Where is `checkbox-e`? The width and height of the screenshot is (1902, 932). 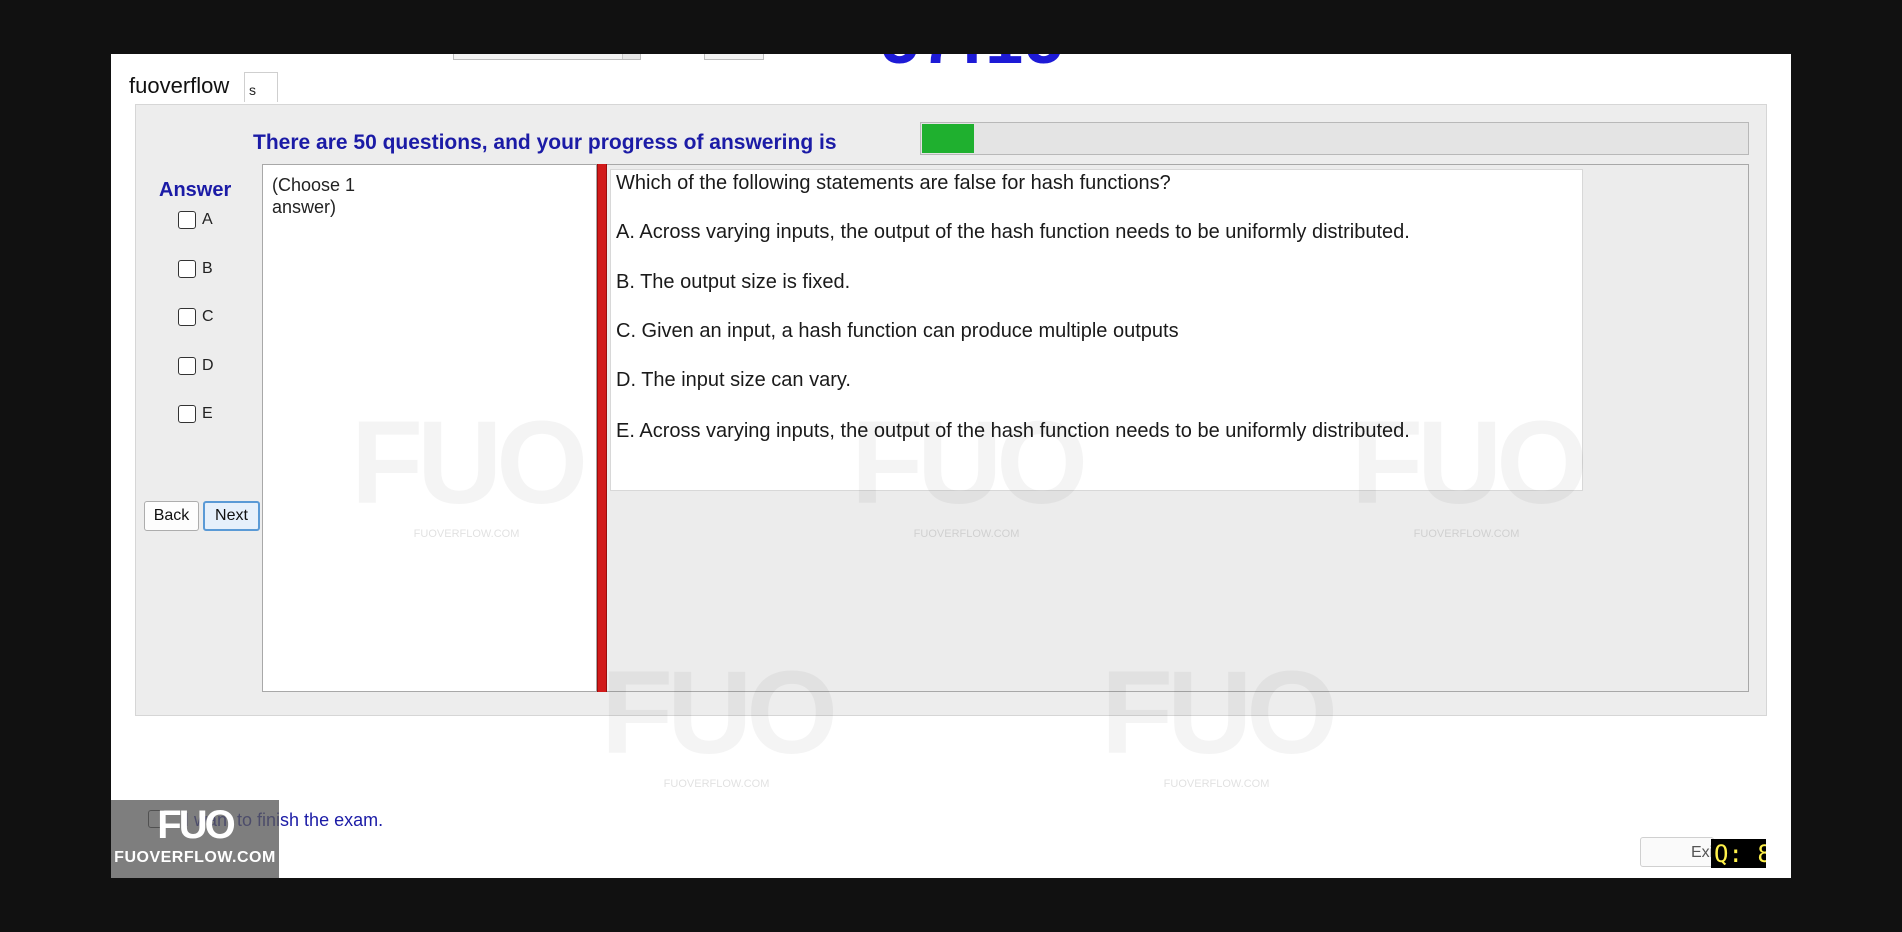 checkbox-e is located at coordinates (187, 414).